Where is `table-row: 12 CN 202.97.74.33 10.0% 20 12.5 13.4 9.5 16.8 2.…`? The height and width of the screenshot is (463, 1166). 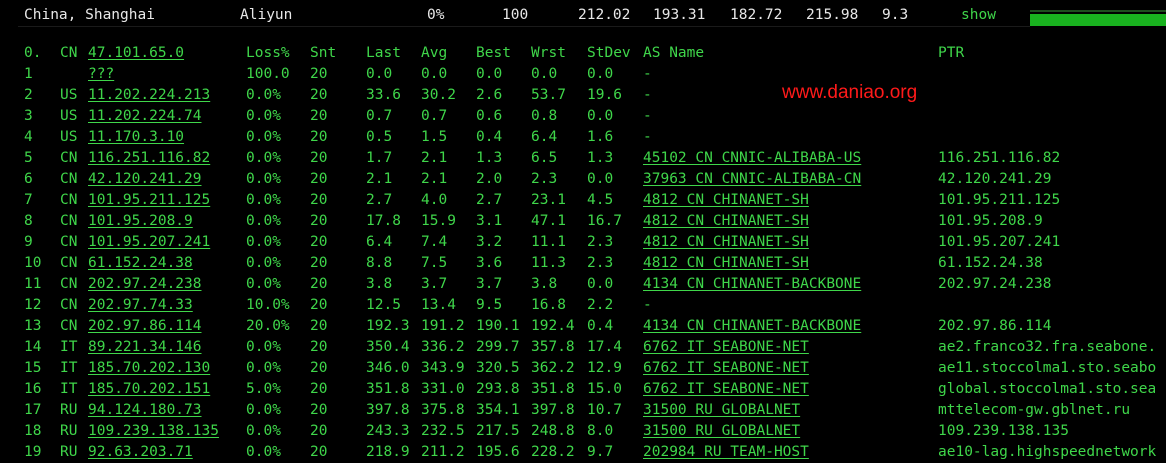 table-row: 12 CN 202.97.74.33 10.0% 20 12.5 13.4 9.5 16.8 2.… is located at coordinates (583, 305).